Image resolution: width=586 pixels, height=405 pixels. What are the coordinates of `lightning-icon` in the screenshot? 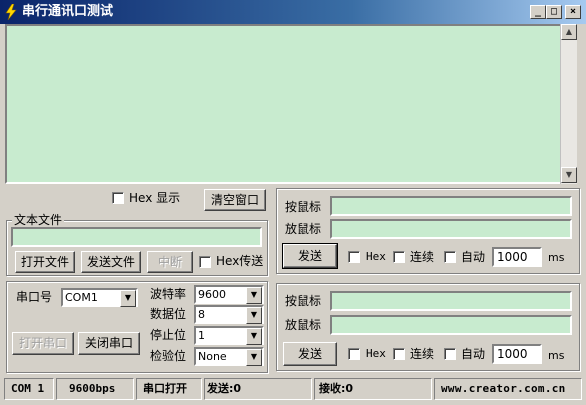 It's located at (11, 12).